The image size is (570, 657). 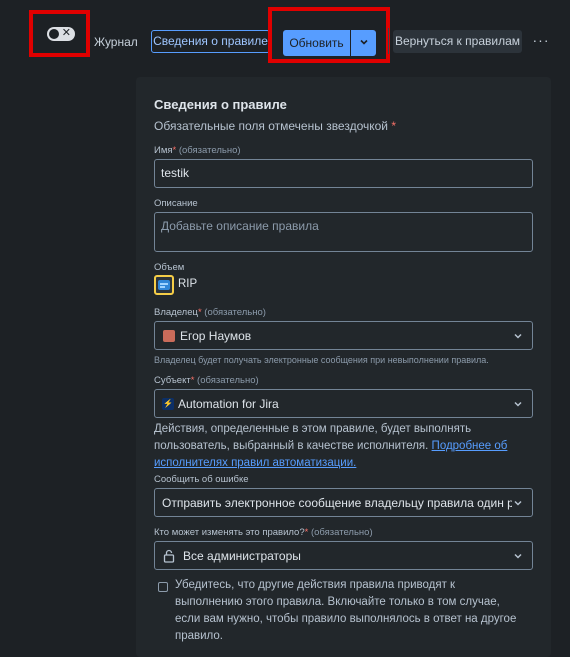 I want to click on automation-icon: ⚡, so click(x=168, y=404).